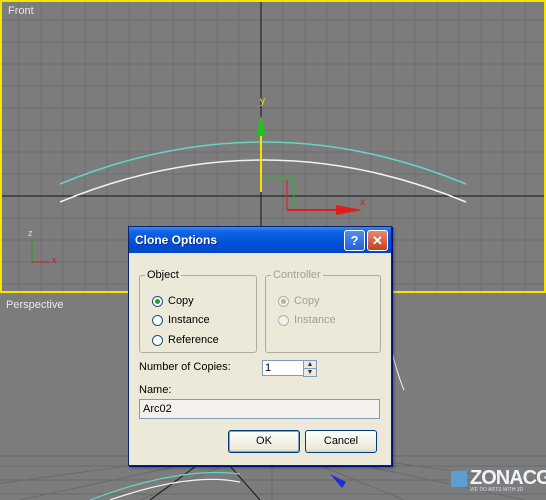 This screenshot has width=546, height=500. I want to click on persp-arc-clone, so click(165, 485).